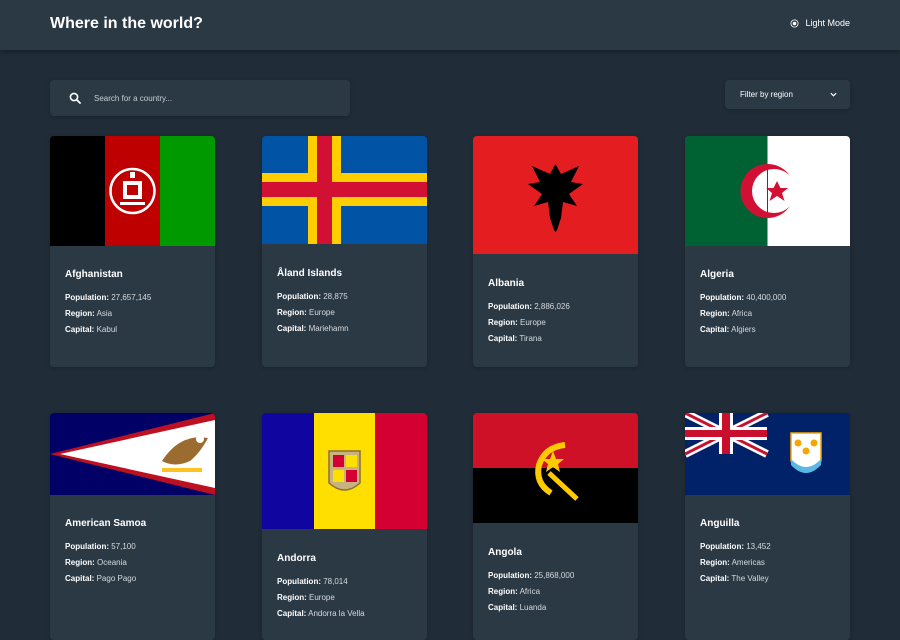 This screenshot has height=640, width=900. I want to click on country-name: Åland Islands, so click(310, 273).